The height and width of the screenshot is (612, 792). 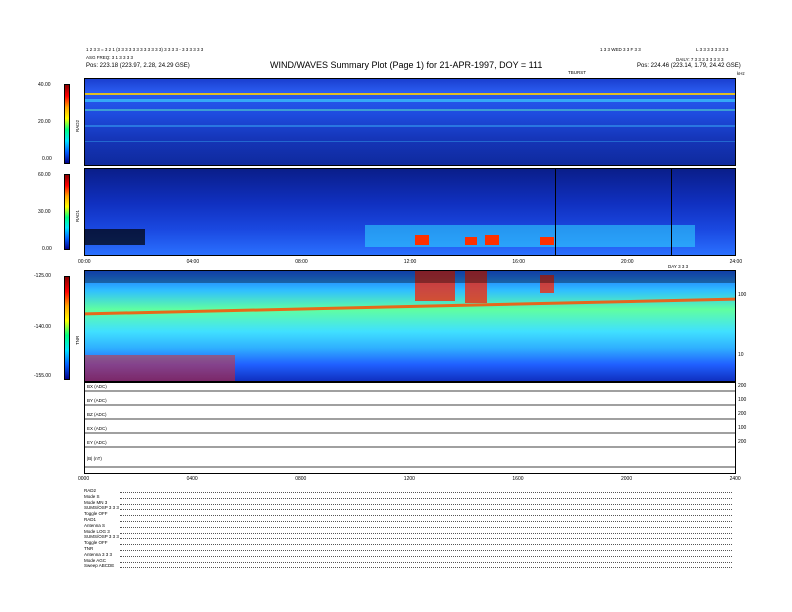 I want to click on rad1-tick-top: 60.00, so click(x=44, y=175).